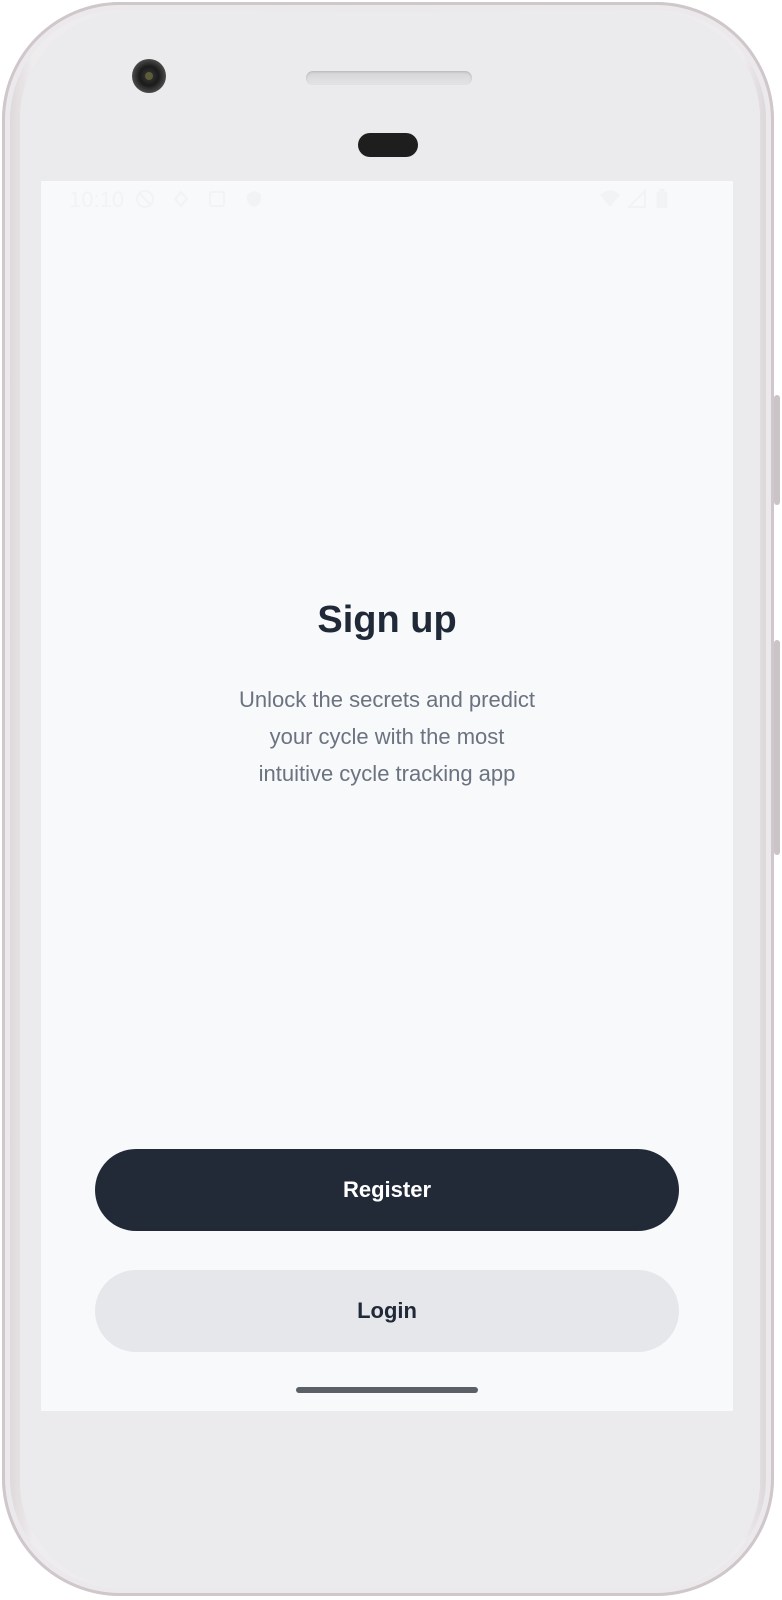 The height and width of the screenshot is (1600, 782). Describe the element at coordinates (387, 699) in the screenshot. I see `subtitle-line: Unlock the secrets and predict` at that location.